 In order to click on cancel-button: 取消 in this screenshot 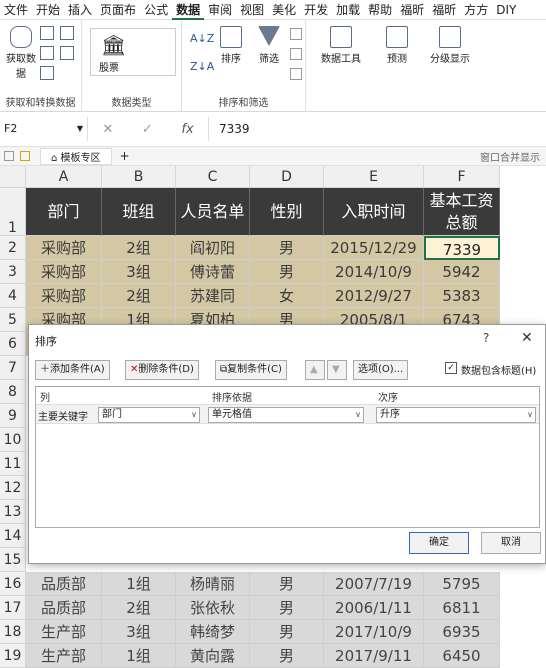, I will do `click(511, 543)`.